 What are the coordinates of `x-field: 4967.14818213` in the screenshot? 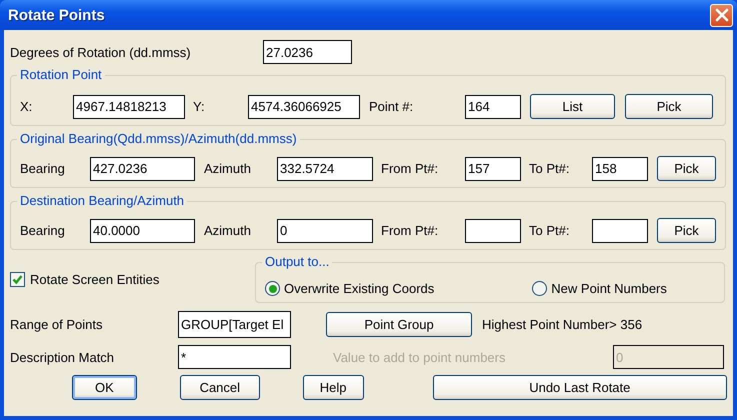 It's located at (129, 106).